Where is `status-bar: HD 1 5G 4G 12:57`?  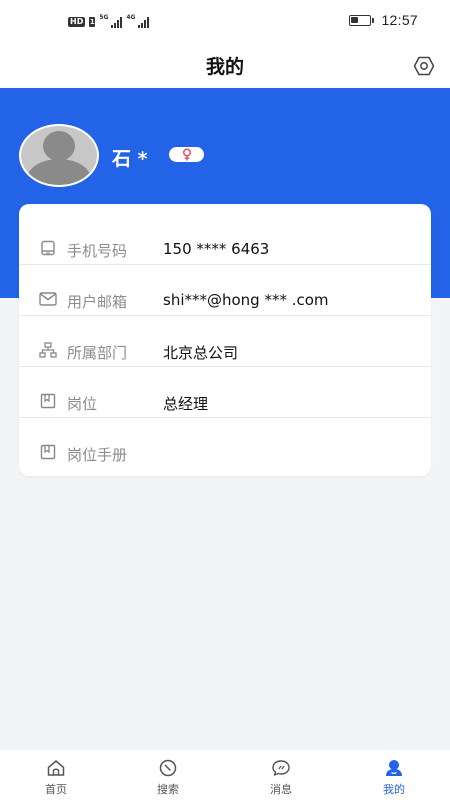
status-bar: HD 1 5G 4G 12:57 is located at coordinates (225, 22).